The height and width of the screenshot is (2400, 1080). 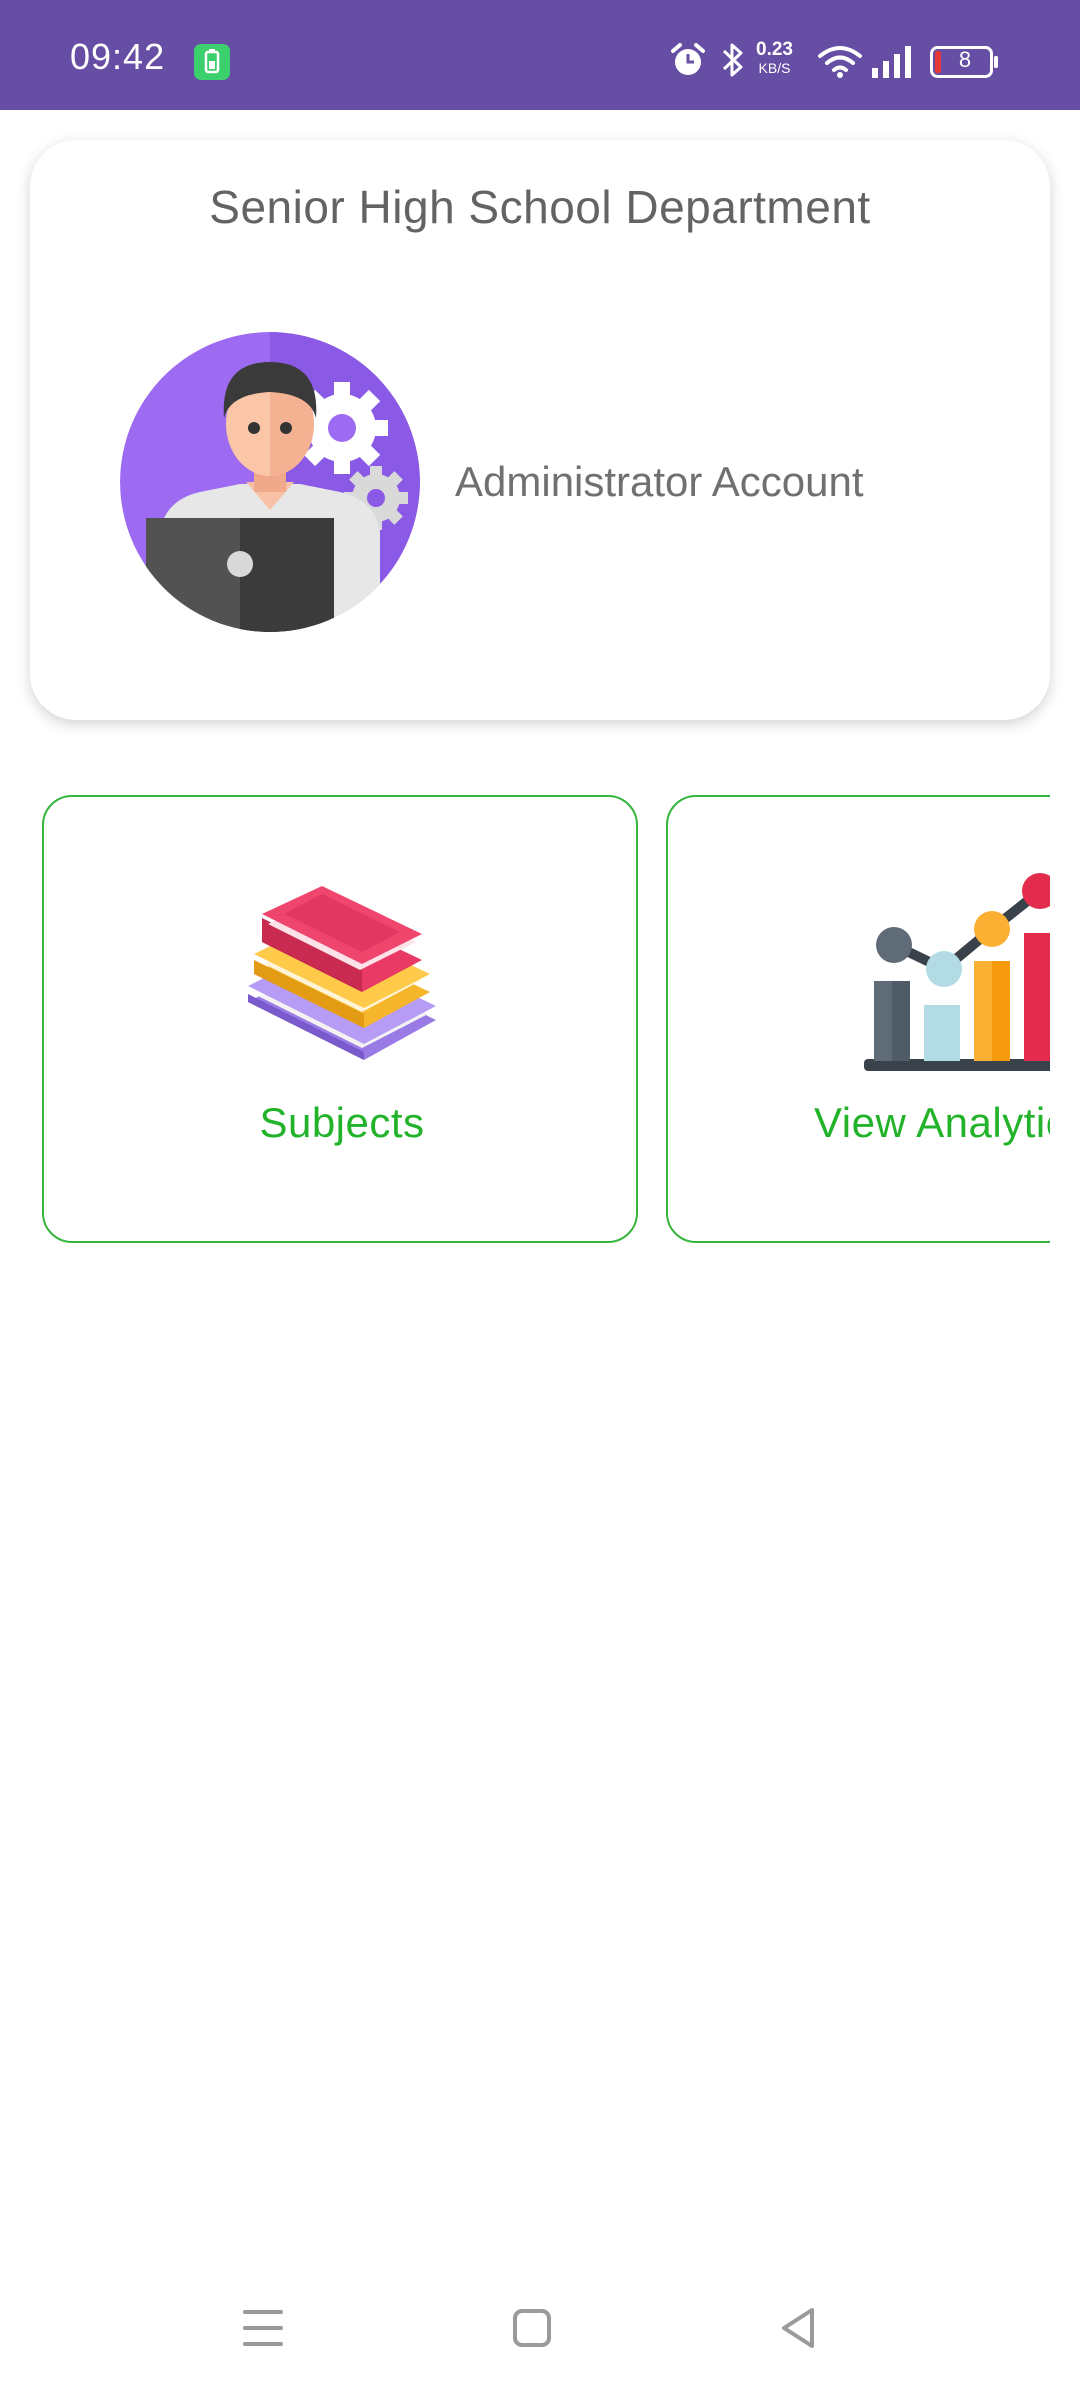 What do you see at coordinates (957, 972) in the screenshot?
I see `analytics-chart-icon` at bounding box center [957, 972].